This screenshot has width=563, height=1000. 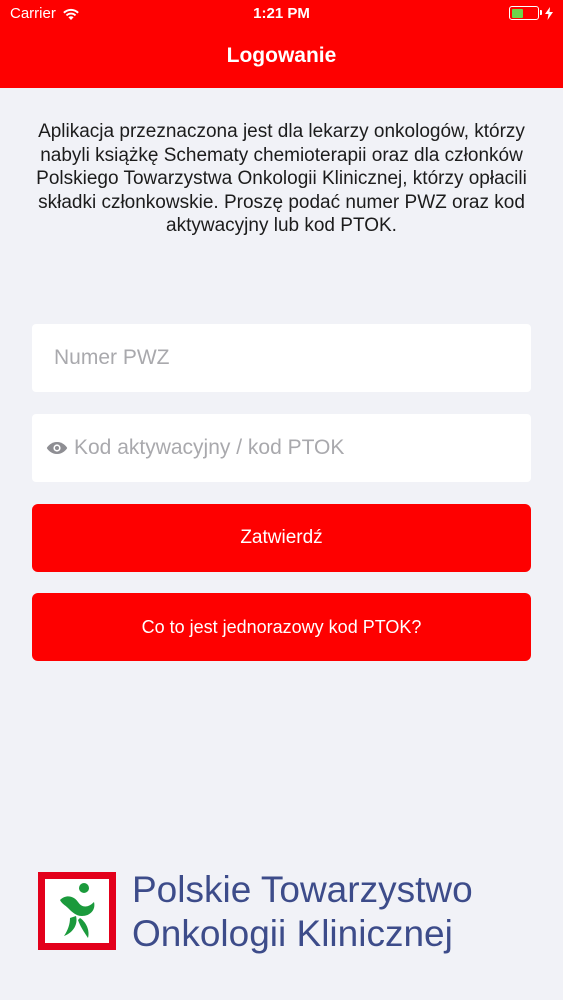 I want to click on app-header: Carrier 1:21 PM Logowanie, so click(x=281, y=44).